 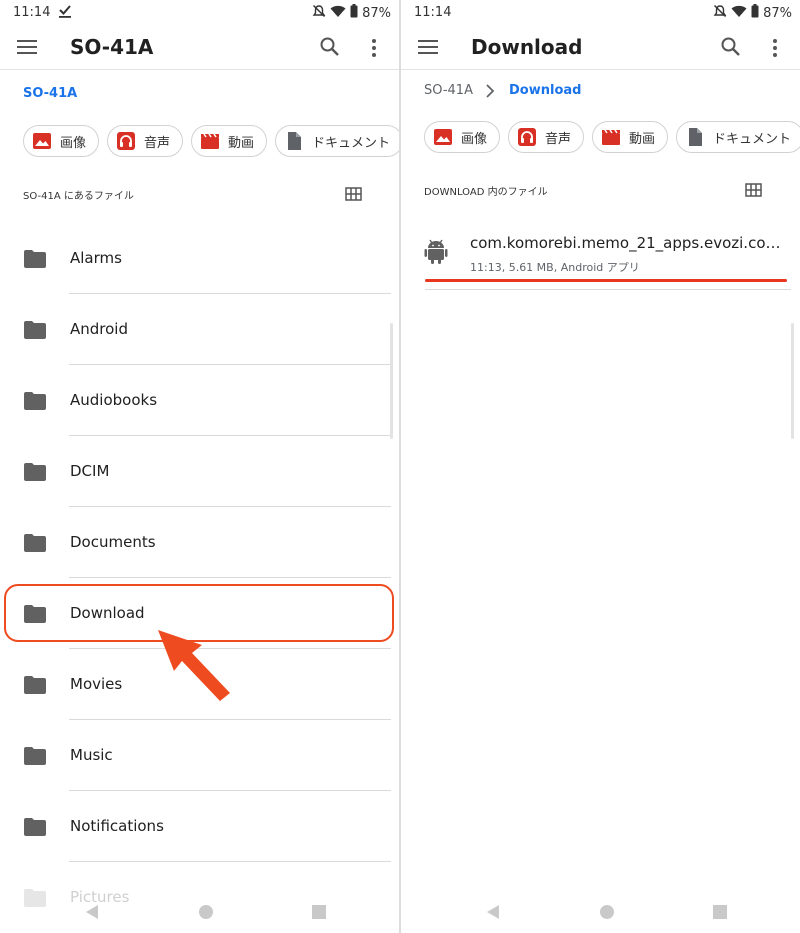 What do you see at coordinates (199, 400) in the screenshot?
I see `list-item: Audiobooks` at bounding box center [199, 400].